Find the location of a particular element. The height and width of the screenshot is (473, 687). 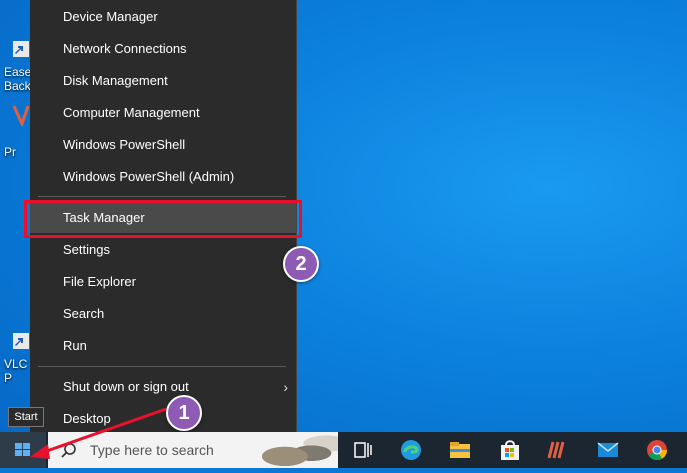

pointer-arrow is located at coordinates (98, 433).